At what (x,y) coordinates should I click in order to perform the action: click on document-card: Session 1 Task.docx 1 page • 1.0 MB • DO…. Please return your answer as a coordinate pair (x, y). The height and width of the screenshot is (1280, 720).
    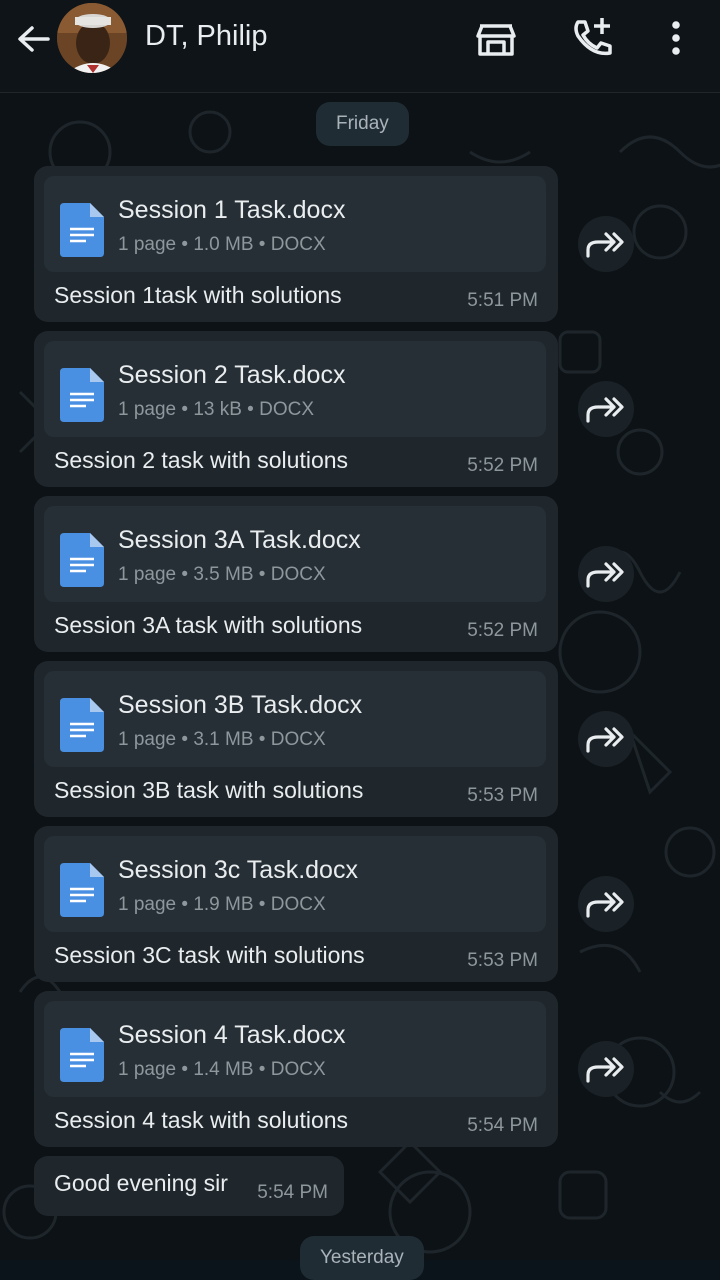
    Looking at the image, I should click on (295, 224).